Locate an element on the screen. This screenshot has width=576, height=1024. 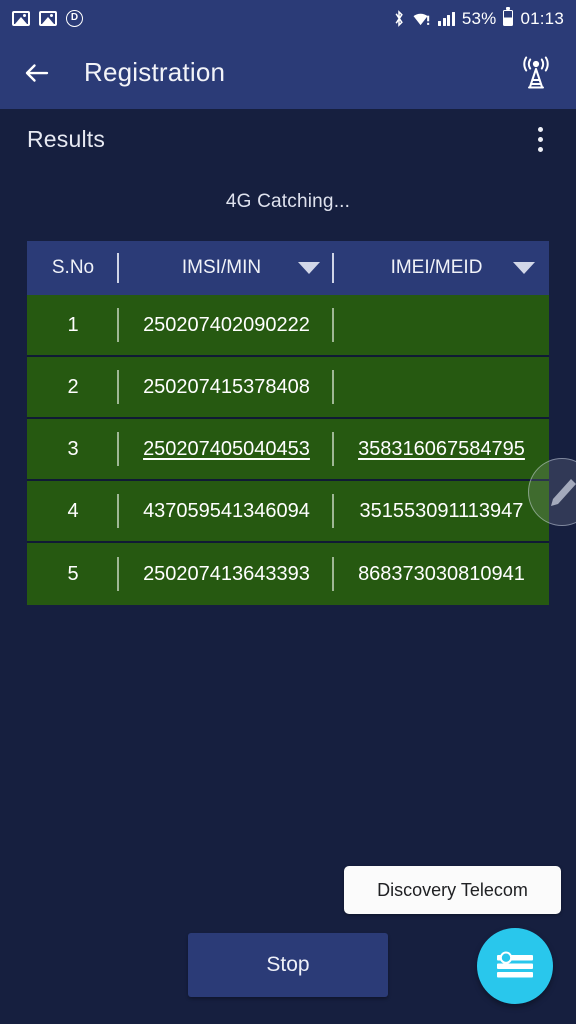
cell-imsi-value: 250207415378408 is located at coordinates (226, 386).